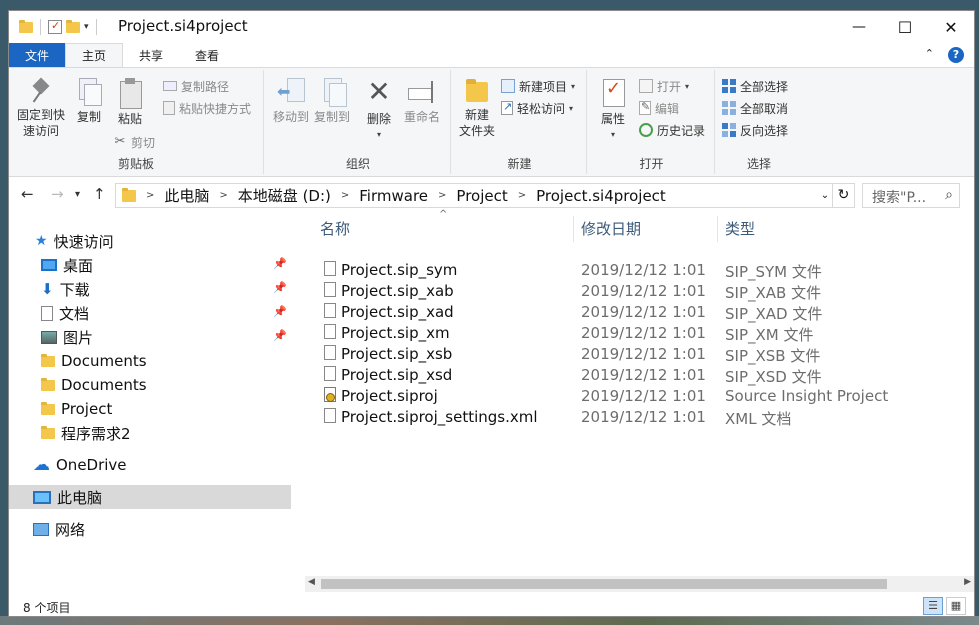 The height and width of the screenshot is (625, 979). I want to click on nav-pictures: 图片 📌, so click(150, 337).